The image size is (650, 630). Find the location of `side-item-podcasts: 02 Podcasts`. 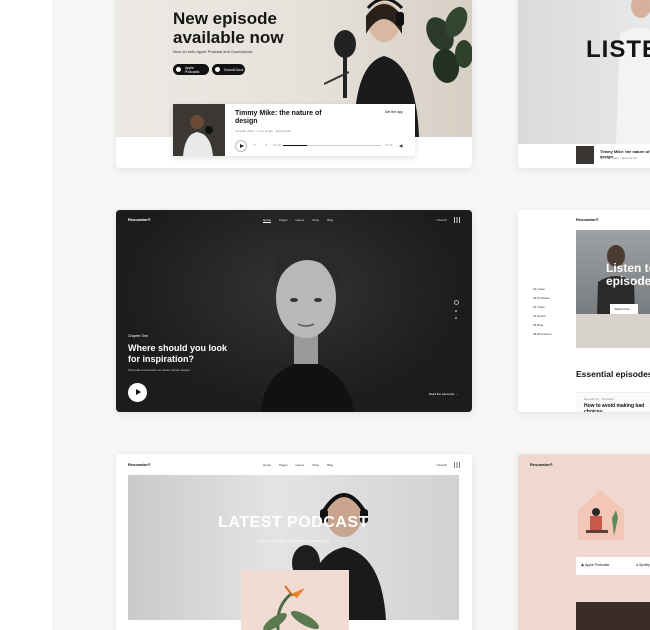

side-item-podcasts: 02 Podcasts is located at coordinates (542, 298).